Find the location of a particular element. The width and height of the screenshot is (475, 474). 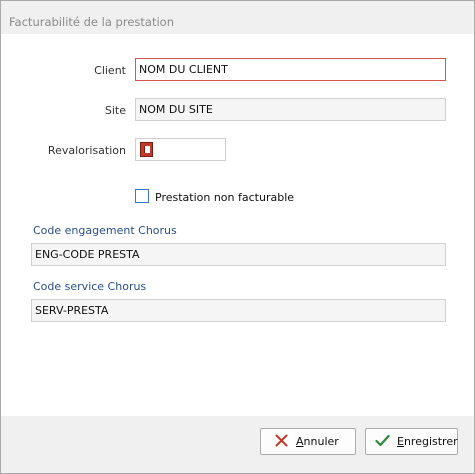

check-icon is located at coordinates (382, 442).